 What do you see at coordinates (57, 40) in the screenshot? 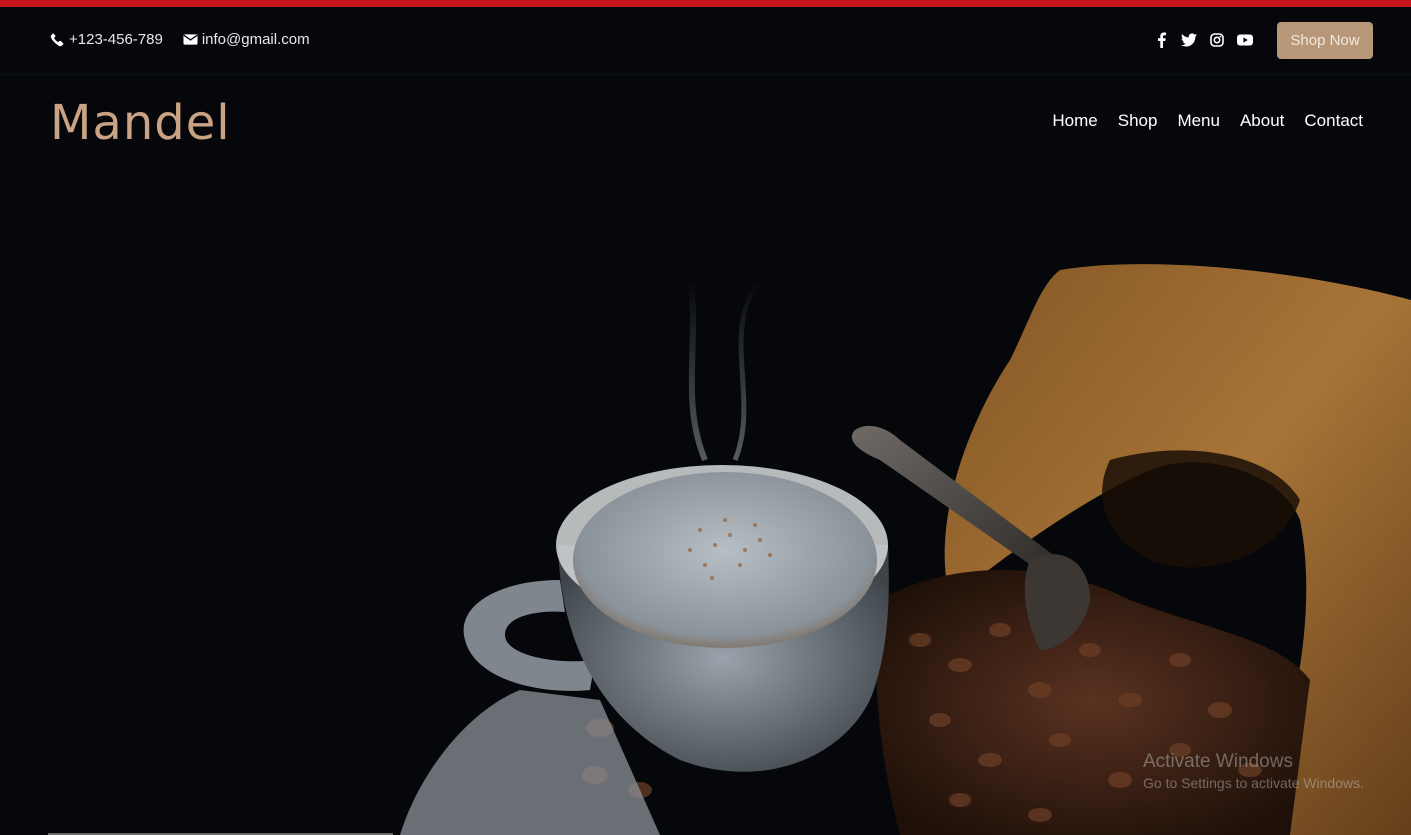
I see `phone-icon` at bounding box center [57, 40].